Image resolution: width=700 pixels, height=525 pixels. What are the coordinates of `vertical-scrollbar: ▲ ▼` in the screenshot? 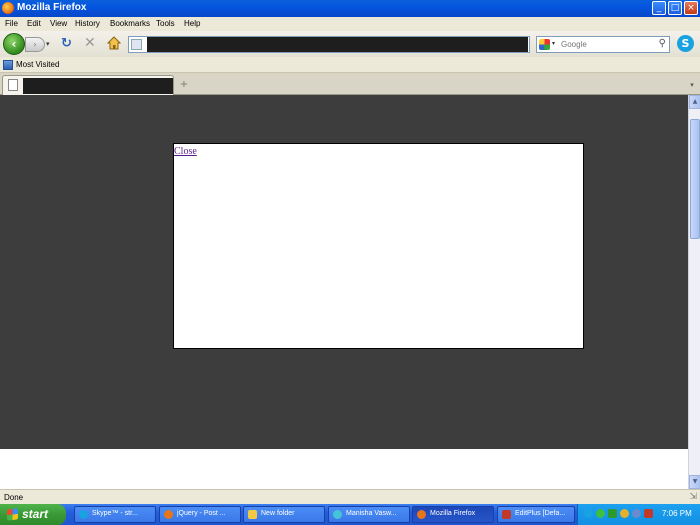 It's located at (694, 292).